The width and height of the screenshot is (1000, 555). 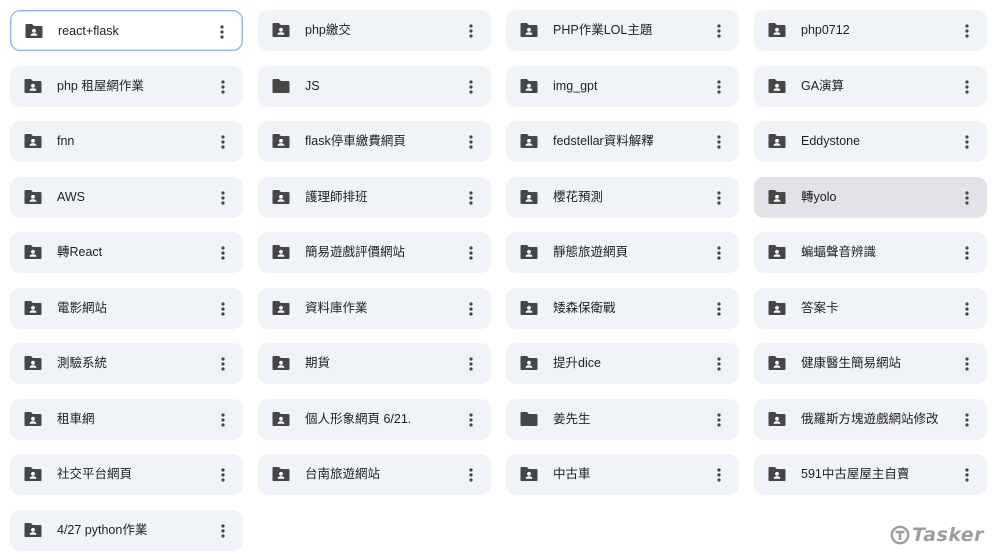 I want to click on folder-name: 靜態旅遊網頁, so click(x=591, y=252).